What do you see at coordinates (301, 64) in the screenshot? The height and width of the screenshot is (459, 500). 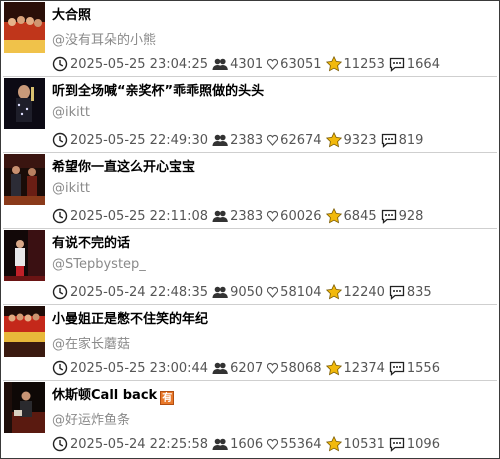 I see `like-count: 63051` at bounding box center [301, 64].